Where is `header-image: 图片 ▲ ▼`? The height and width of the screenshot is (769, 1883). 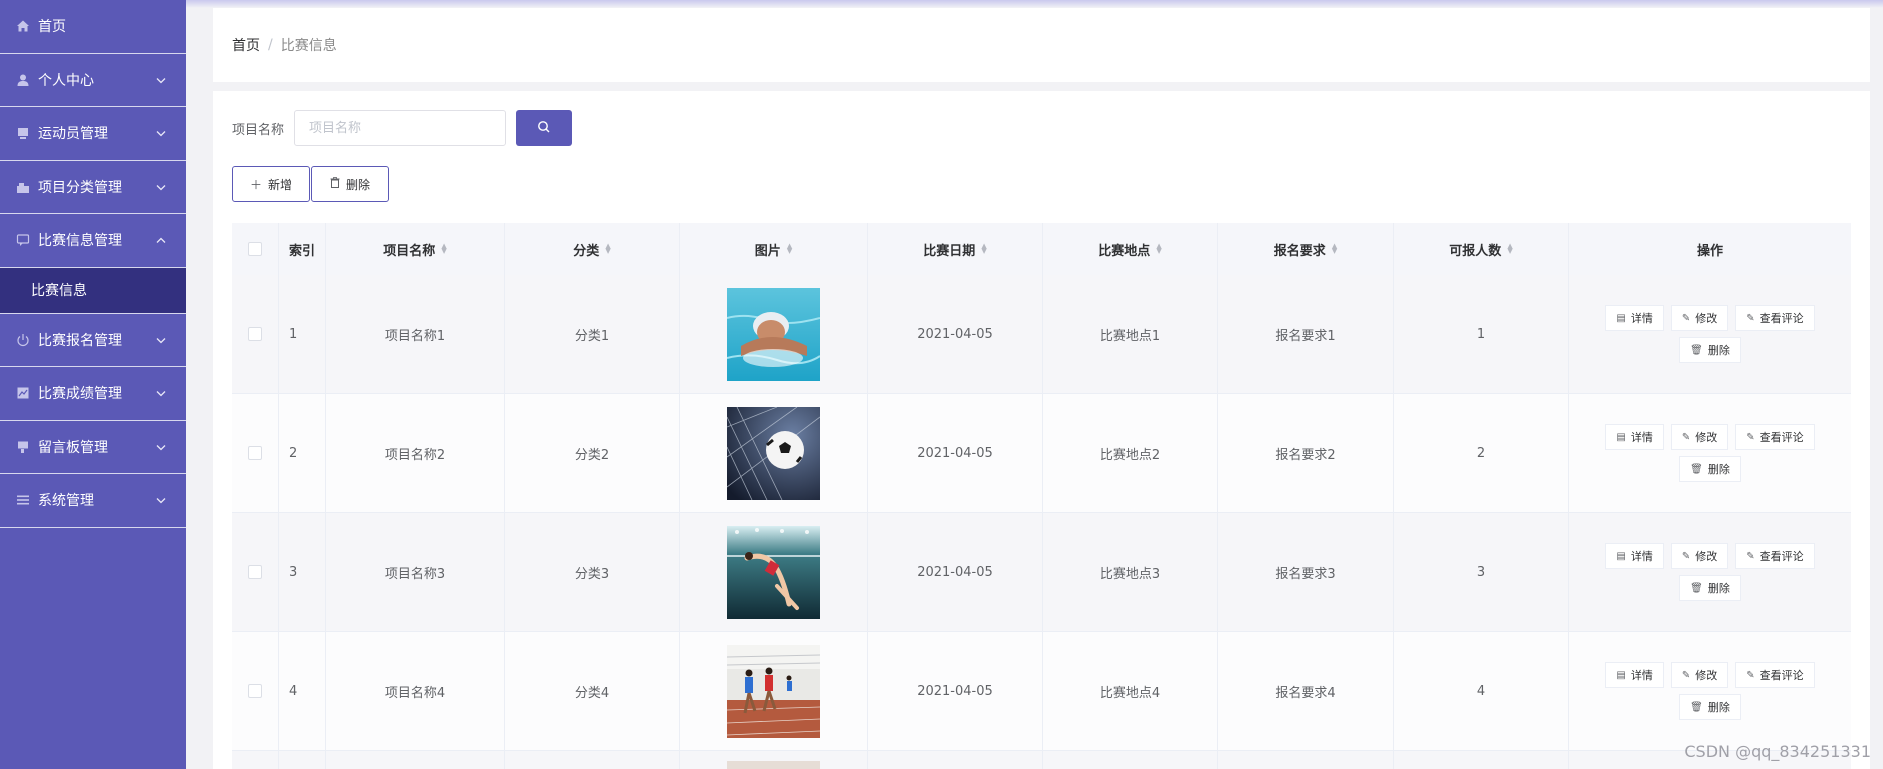 header-image: 图片 ▲ ▼ is located at coordinates (774, 249).